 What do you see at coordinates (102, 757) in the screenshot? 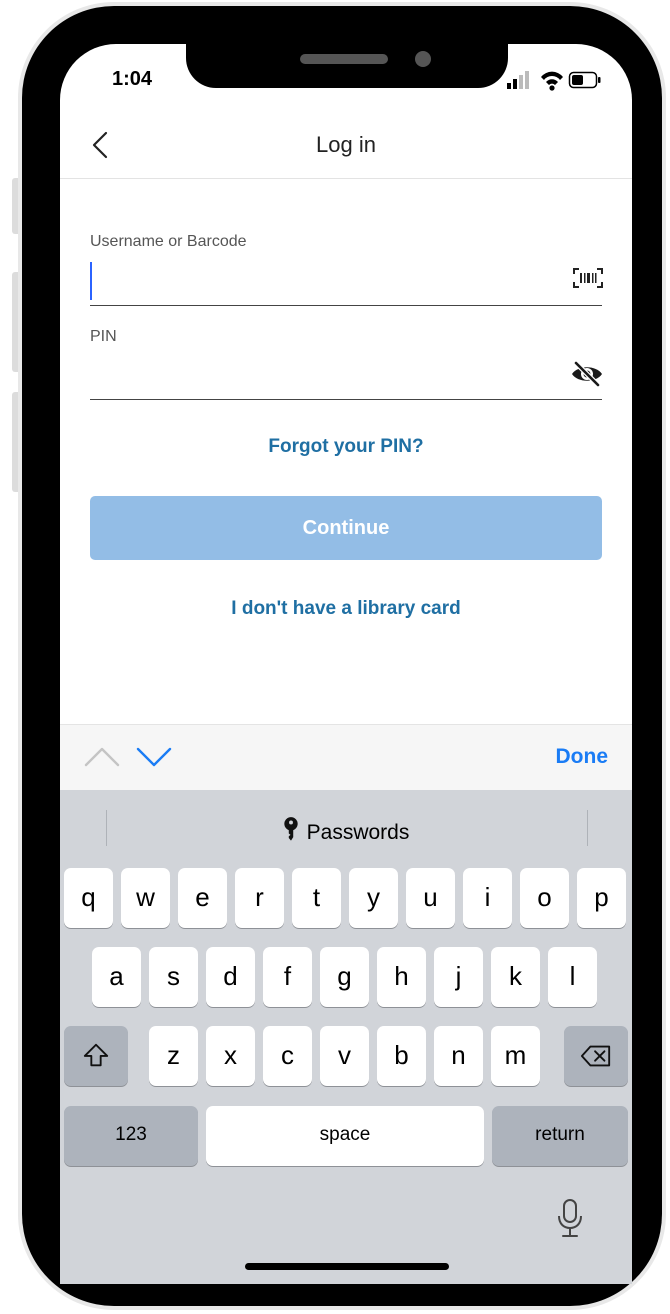
I see `chevron-up-icon` at bounding box center [102, 757].